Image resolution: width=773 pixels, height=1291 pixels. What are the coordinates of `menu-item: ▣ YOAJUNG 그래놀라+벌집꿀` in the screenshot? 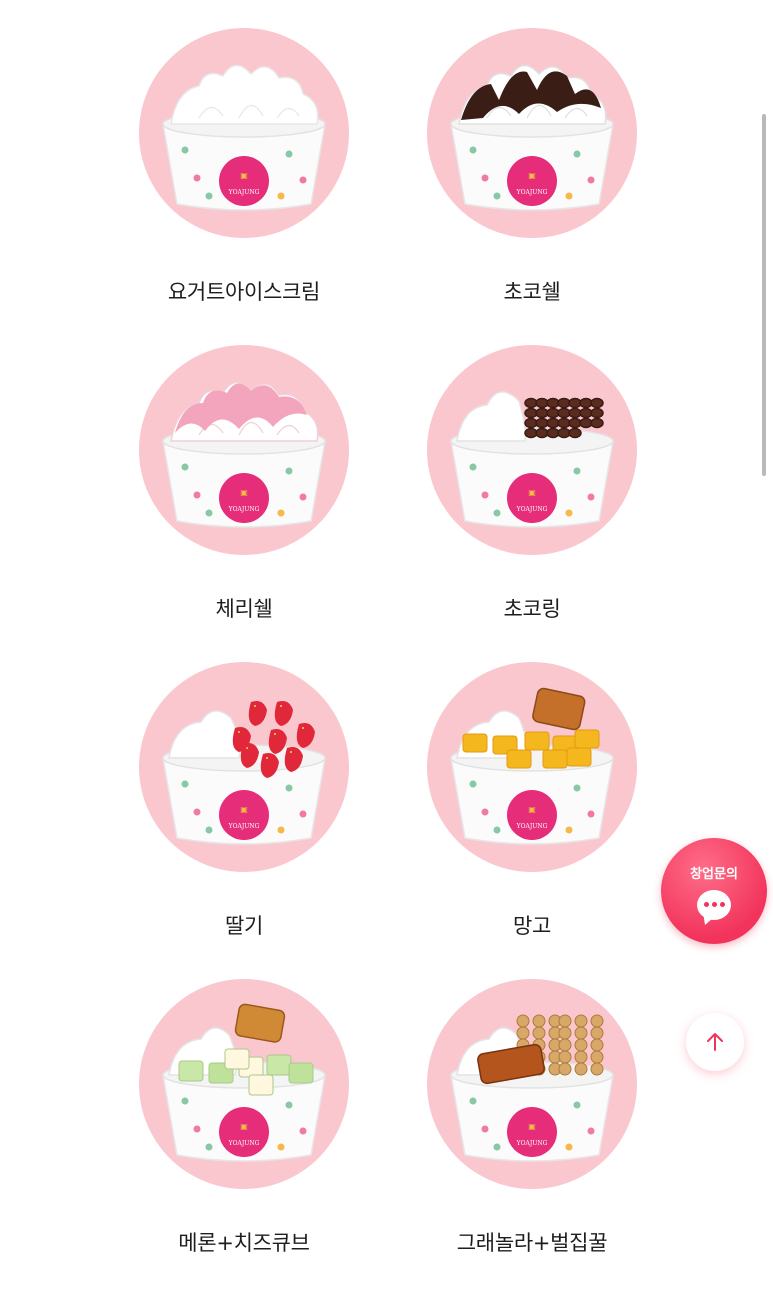 It's located at (532, 1109).